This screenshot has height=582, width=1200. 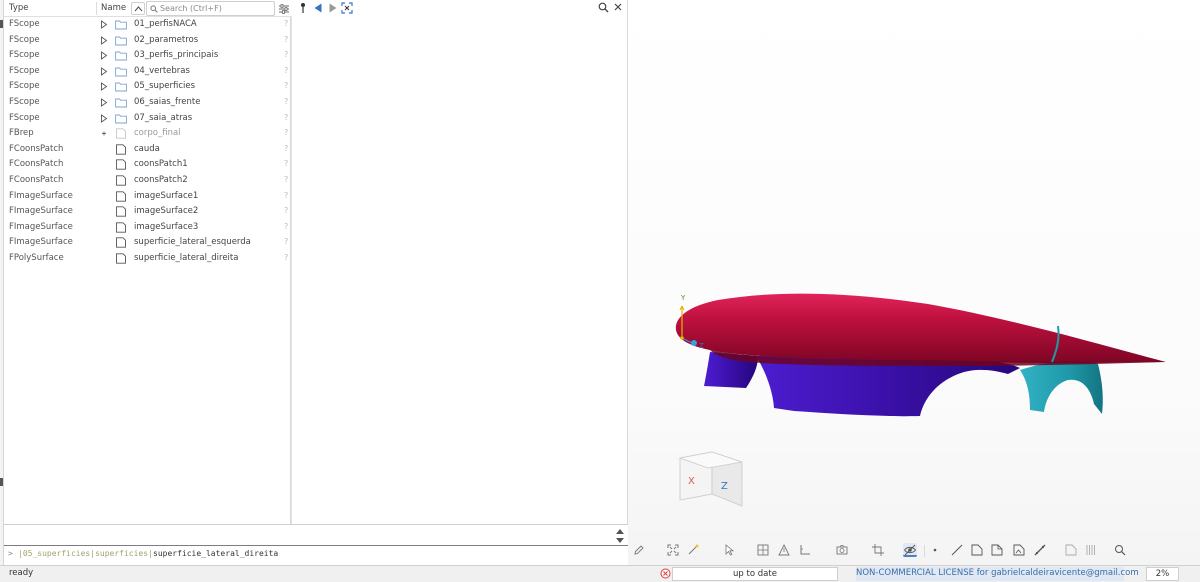 What do you see at coordinates (977, 550) in the screenshot?
I see `surface-icon` at bounding box center [977, 550].